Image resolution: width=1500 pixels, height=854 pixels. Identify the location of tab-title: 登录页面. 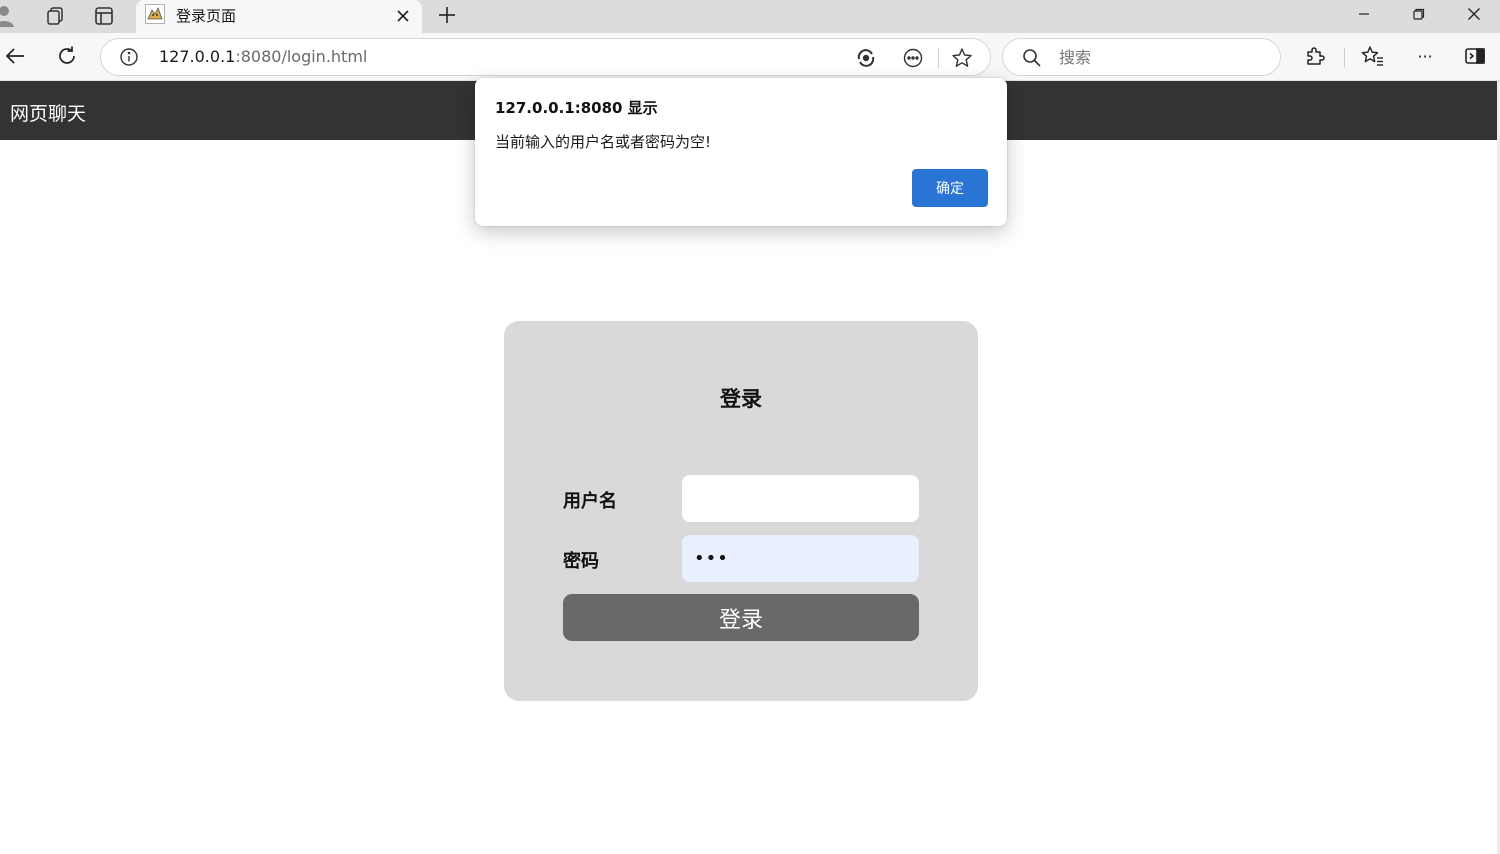
(206, 16).